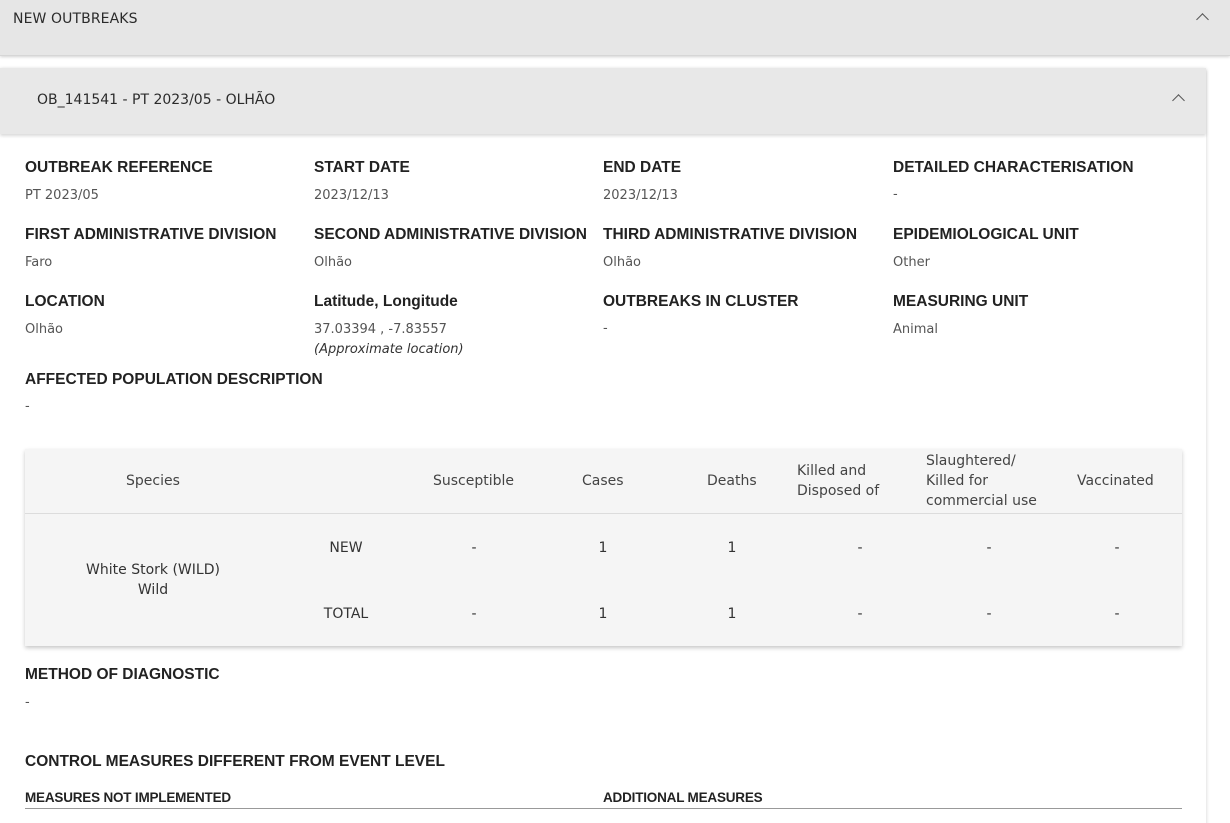  I want to click on additional-measures-label: ADDITIONAL MEASURES, so click(683, 797).